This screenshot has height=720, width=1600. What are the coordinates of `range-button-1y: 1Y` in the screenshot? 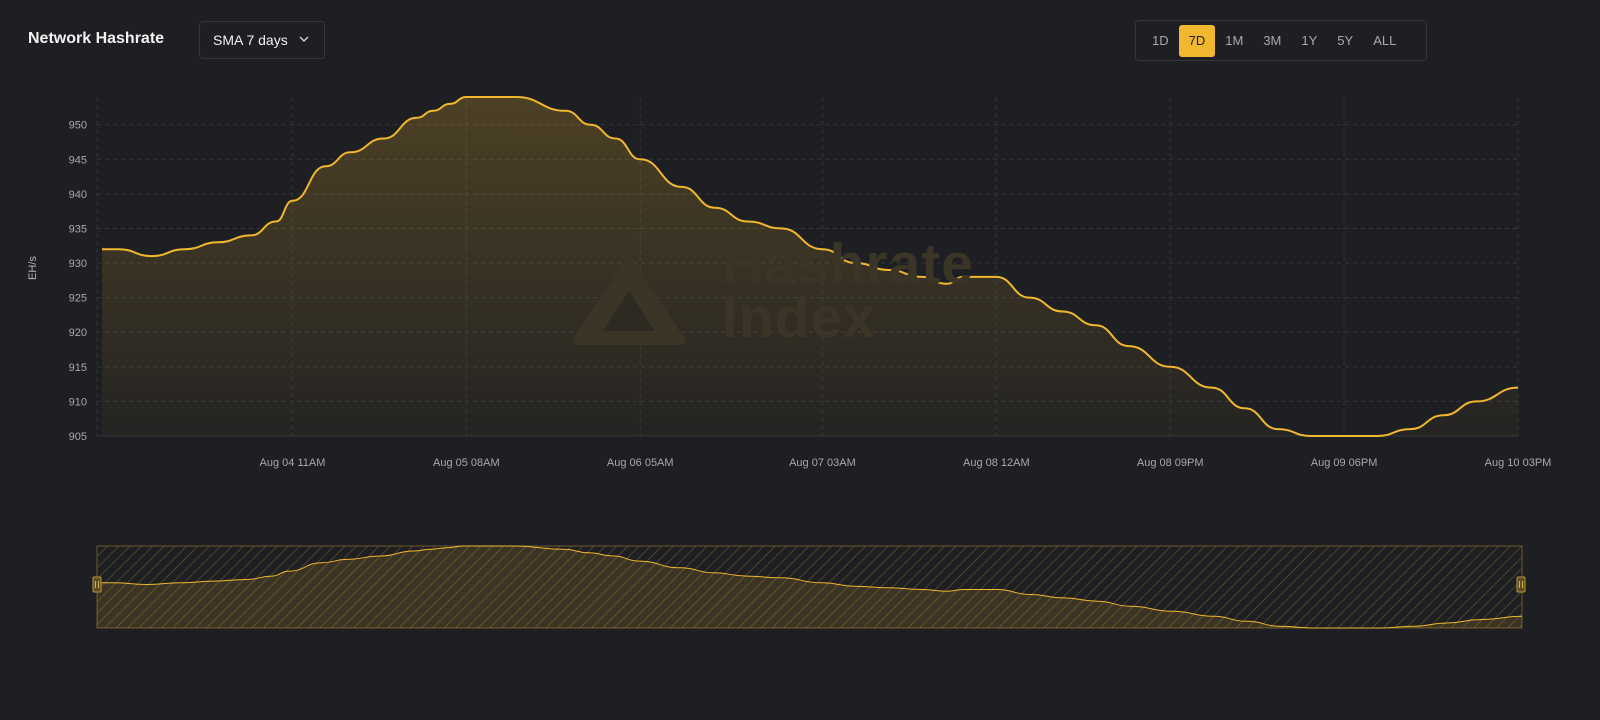 It's located at (1309, 41).